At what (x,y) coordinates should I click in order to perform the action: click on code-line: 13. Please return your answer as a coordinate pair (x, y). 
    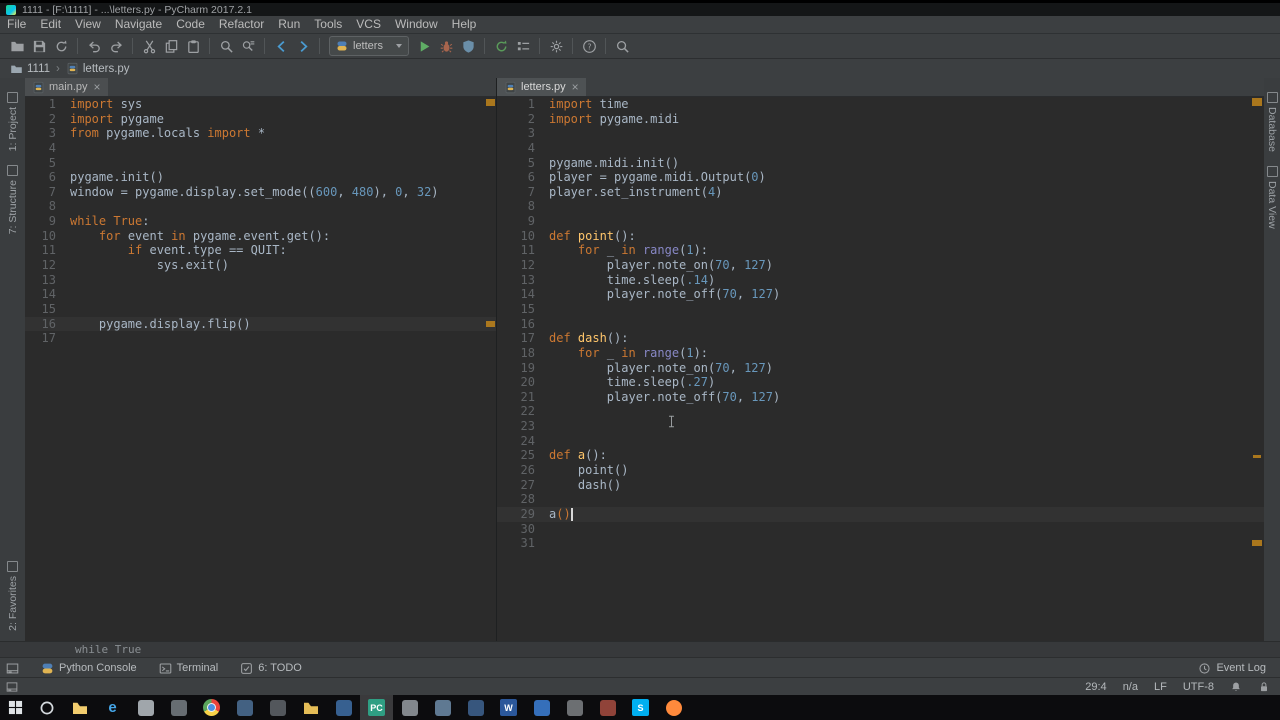
    Looking at the image, I should click on (260, 280).